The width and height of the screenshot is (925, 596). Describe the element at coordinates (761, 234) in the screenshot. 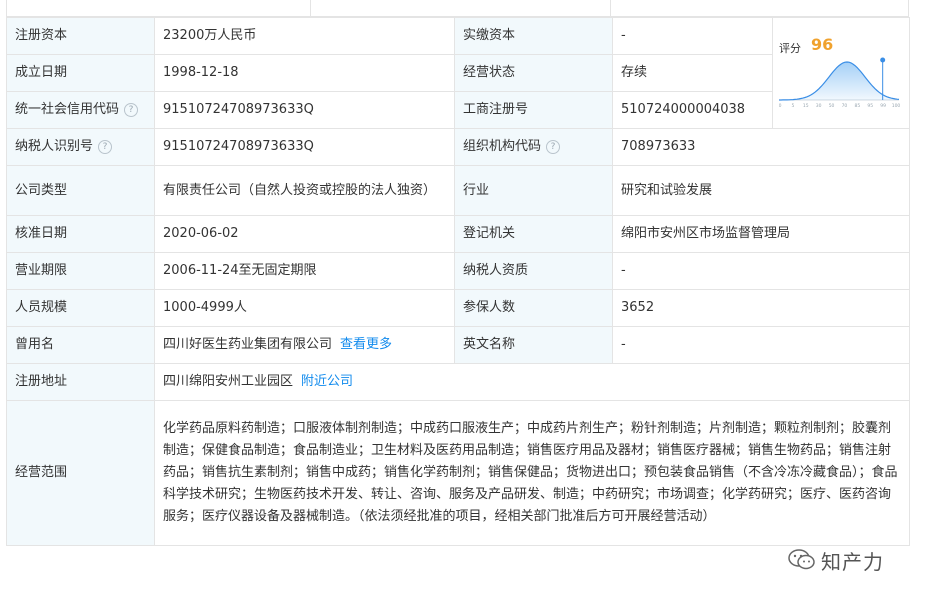

I see `value-registration-authority: 绵阳市安州区市场监督管理局` at that location.